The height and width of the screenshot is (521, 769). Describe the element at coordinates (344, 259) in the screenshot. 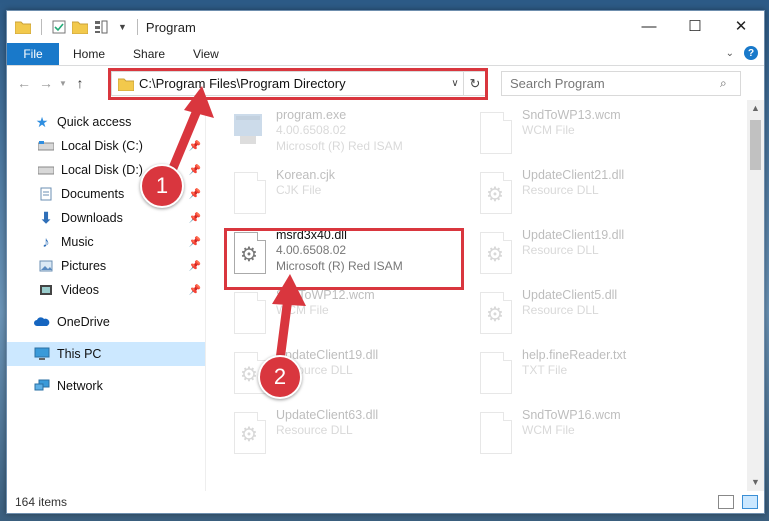

I see `file-highlight` at that location.